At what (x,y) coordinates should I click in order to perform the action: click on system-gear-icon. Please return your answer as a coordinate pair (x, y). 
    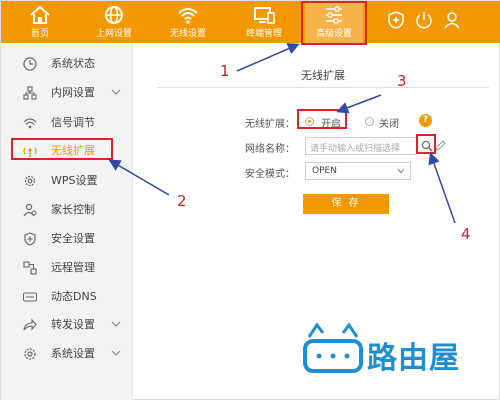
    Looking at the image, I should click on (30, 354).